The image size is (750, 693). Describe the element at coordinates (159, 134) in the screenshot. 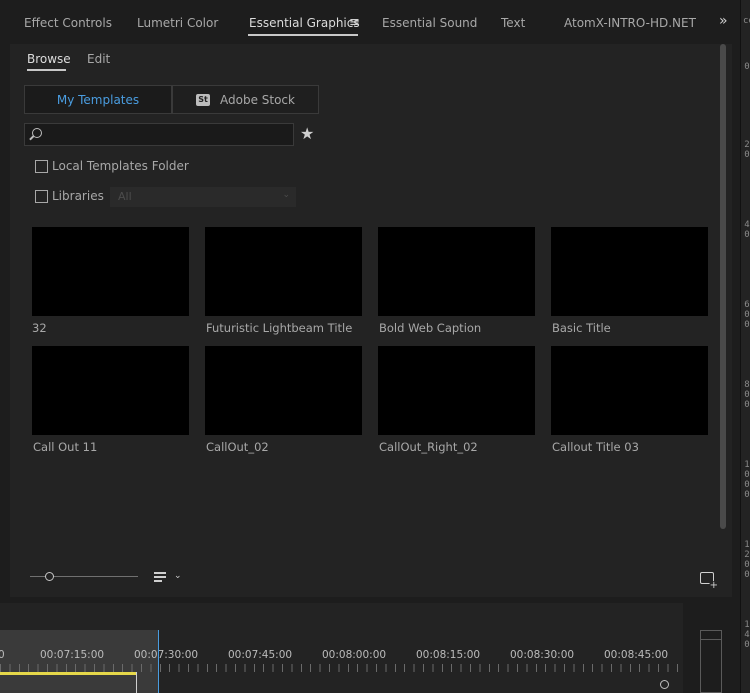

I see `search-input` at that location.